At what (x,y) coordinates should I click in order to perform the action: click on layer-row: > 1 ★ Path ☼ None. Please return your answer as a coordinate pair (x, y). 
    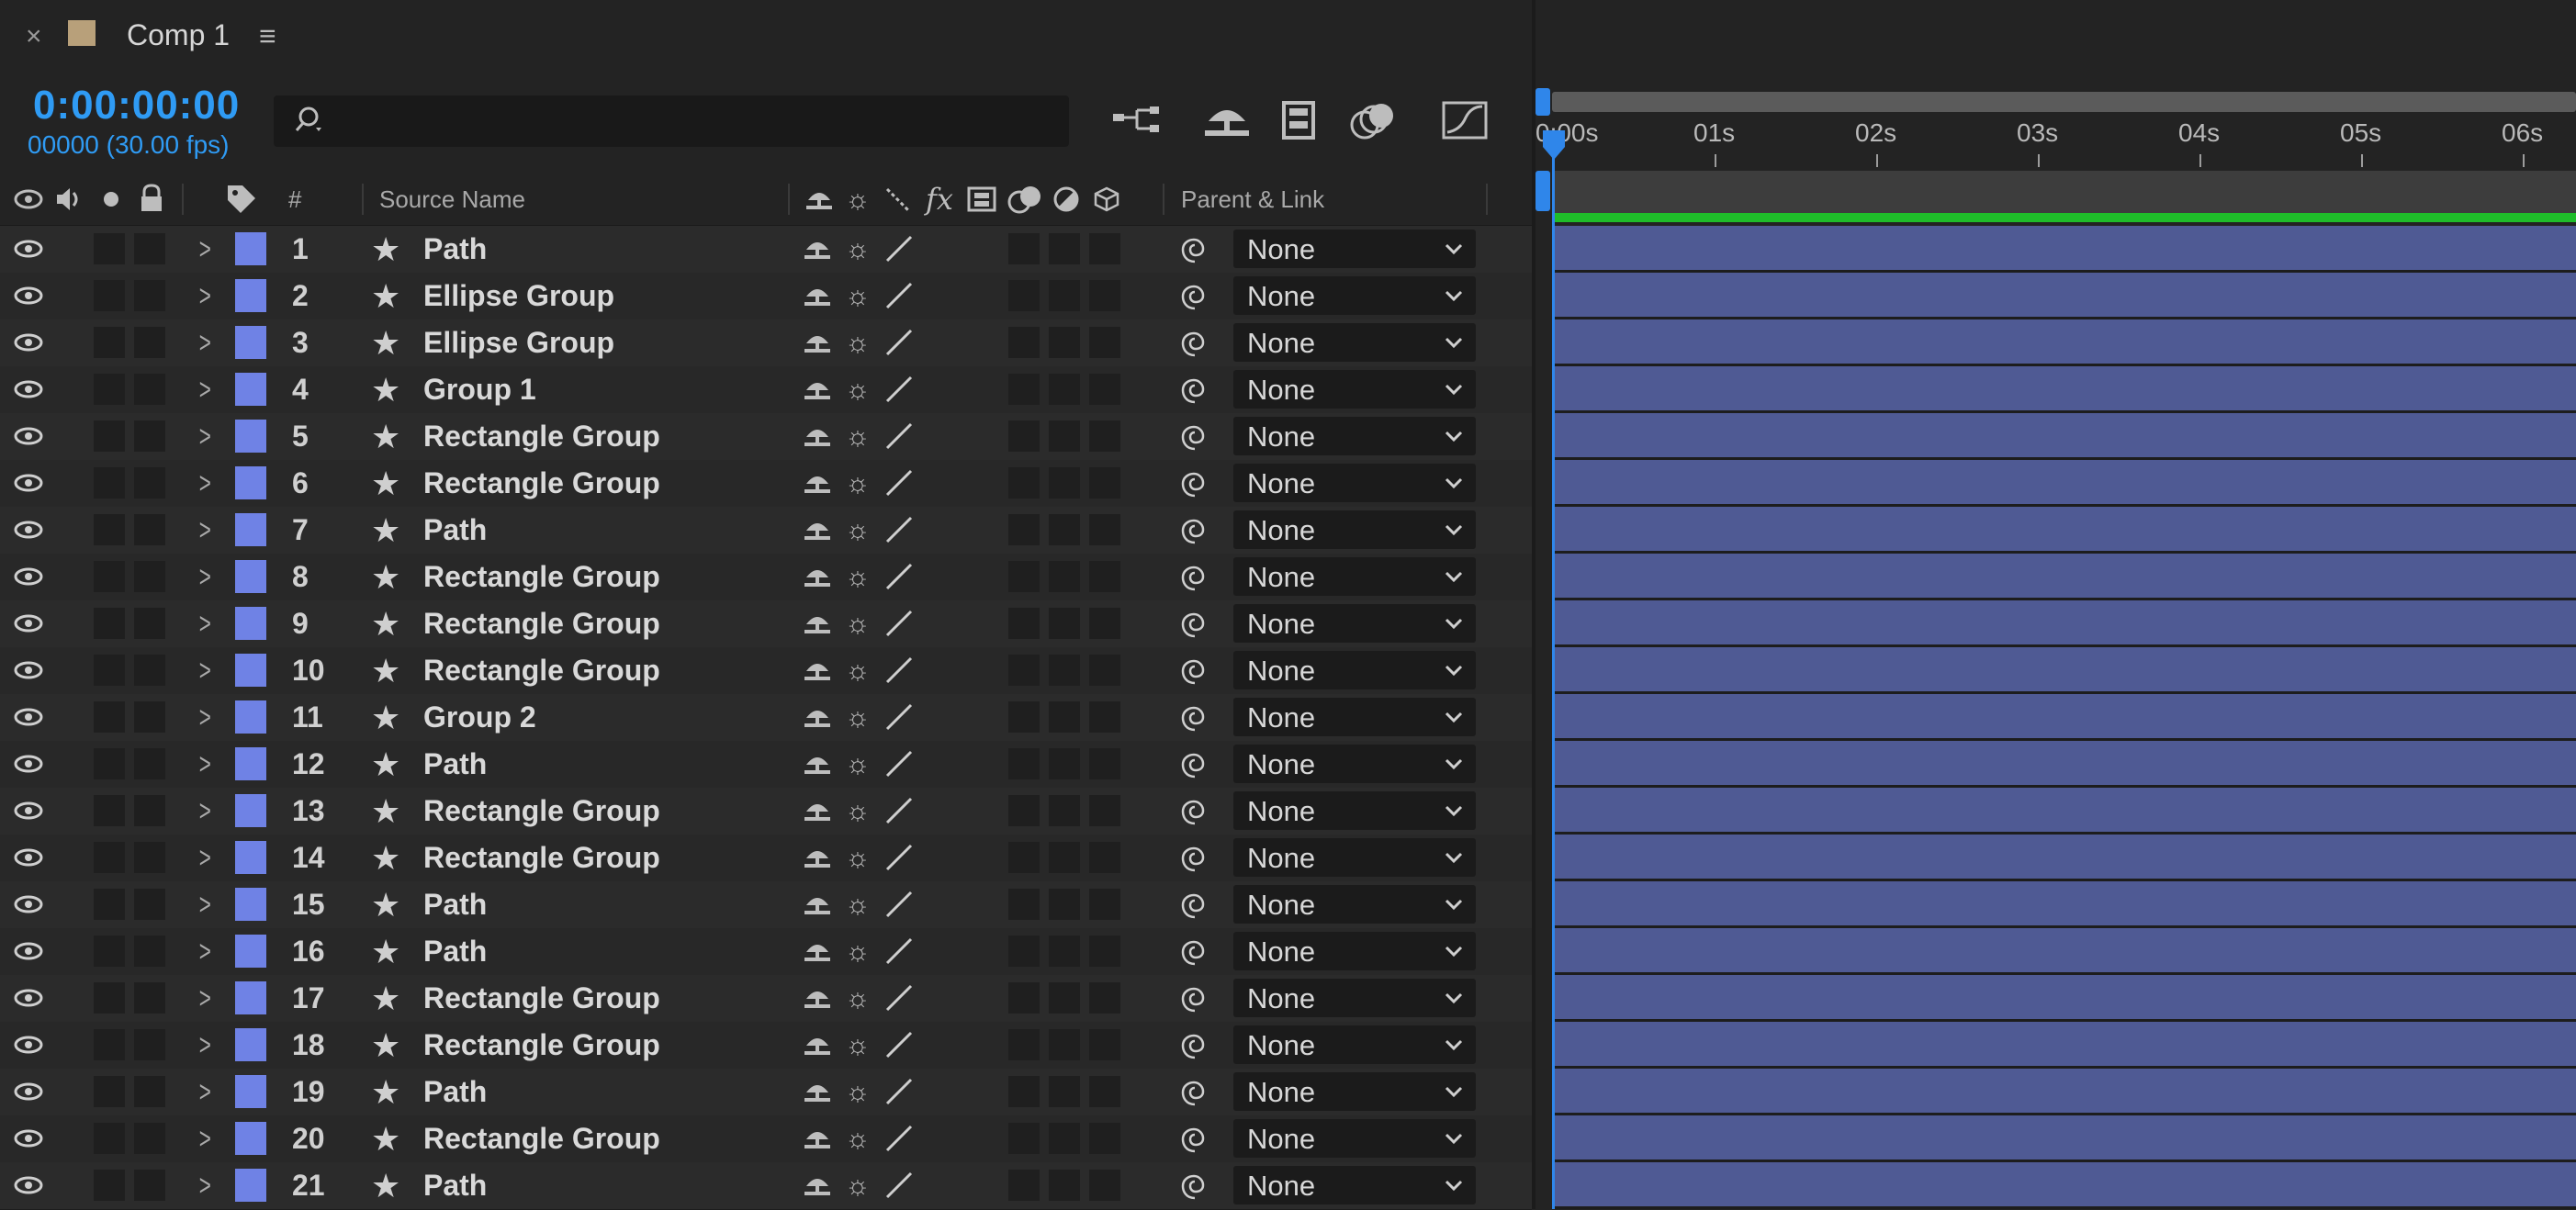
    Looking at the image, I should click on (766, 250).